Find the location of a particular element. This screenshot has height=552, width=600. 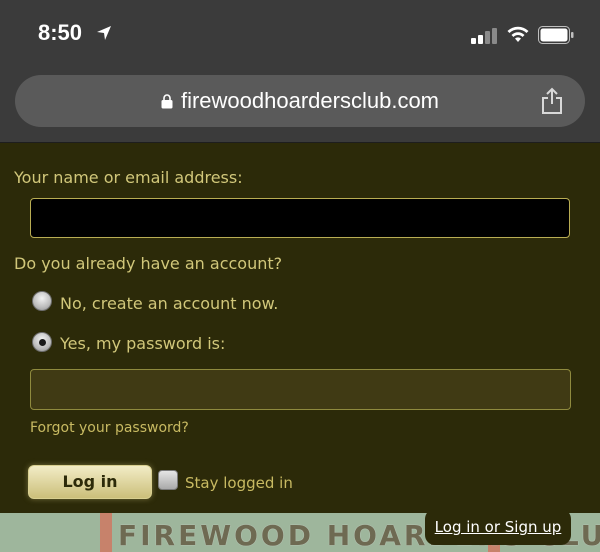

address-bar: firewoodhoardersclub.com is located at coordinates (300, 101).